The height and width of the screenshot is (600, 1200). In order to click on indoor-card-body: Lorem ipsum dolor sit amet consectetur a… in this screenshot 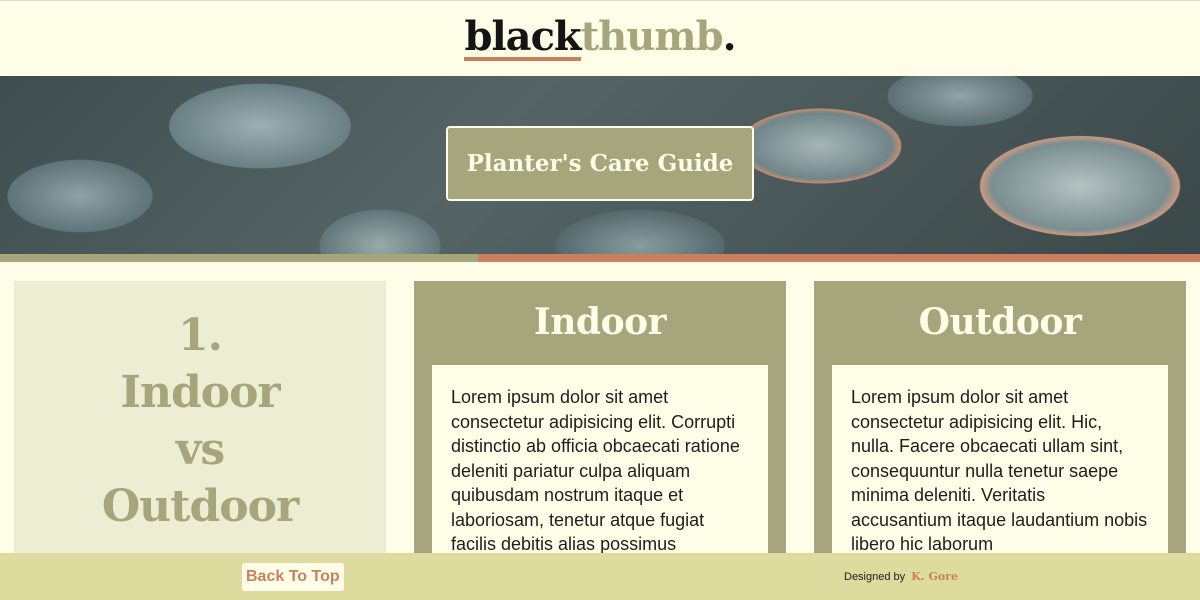, I will do `click(600, 468)`.